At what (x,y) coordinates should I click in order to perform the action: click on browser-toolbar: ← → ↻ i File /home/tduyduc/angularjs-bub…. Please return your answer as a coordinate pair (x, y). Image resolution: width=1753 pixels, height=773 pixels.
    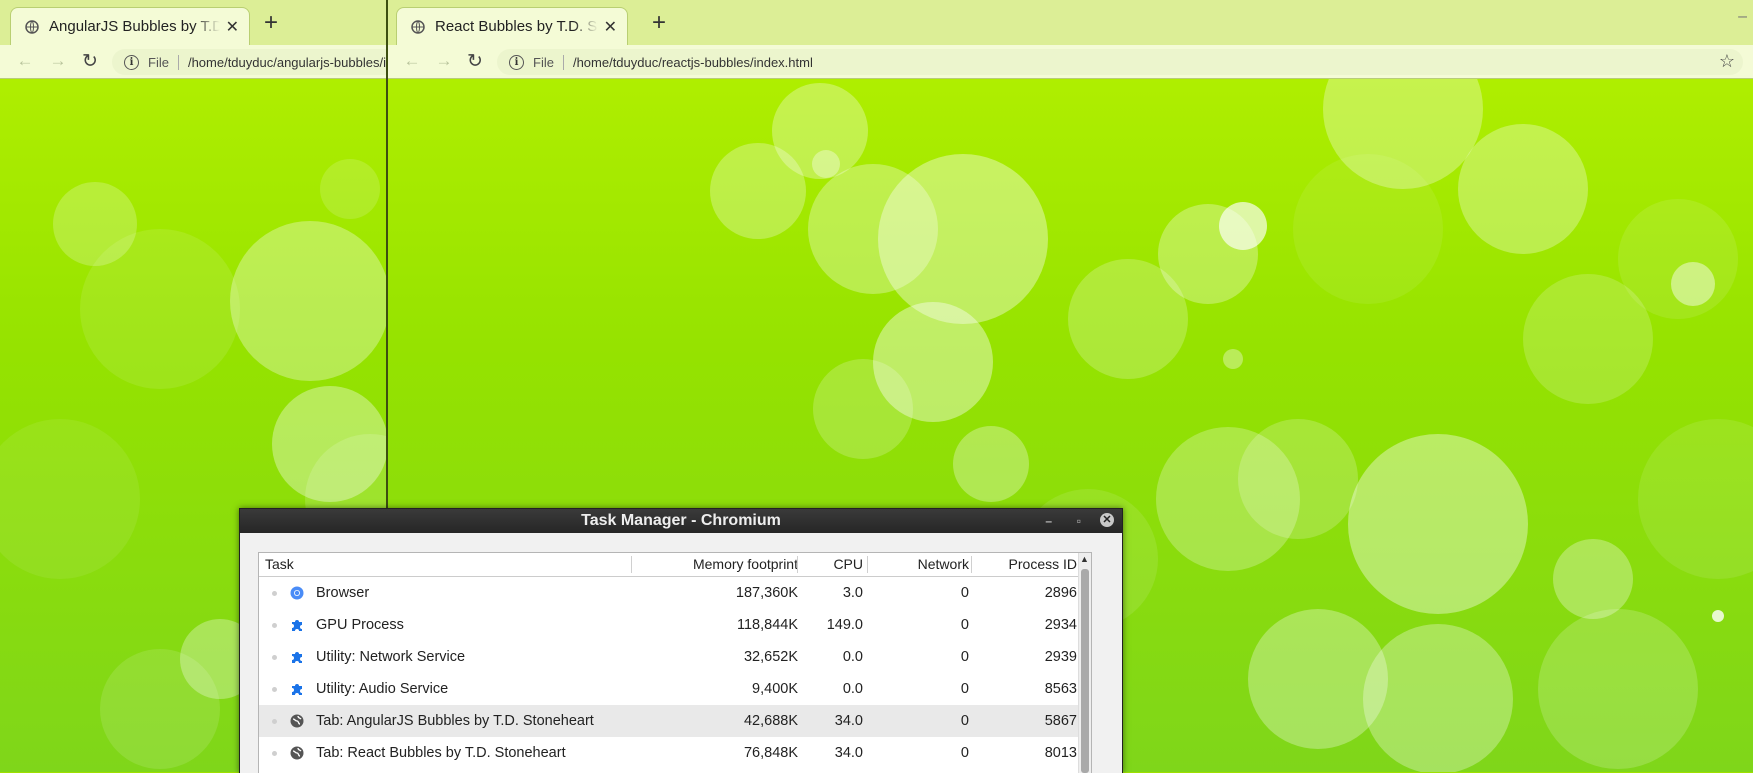
    Looking at the image, I should click on (193, 62).